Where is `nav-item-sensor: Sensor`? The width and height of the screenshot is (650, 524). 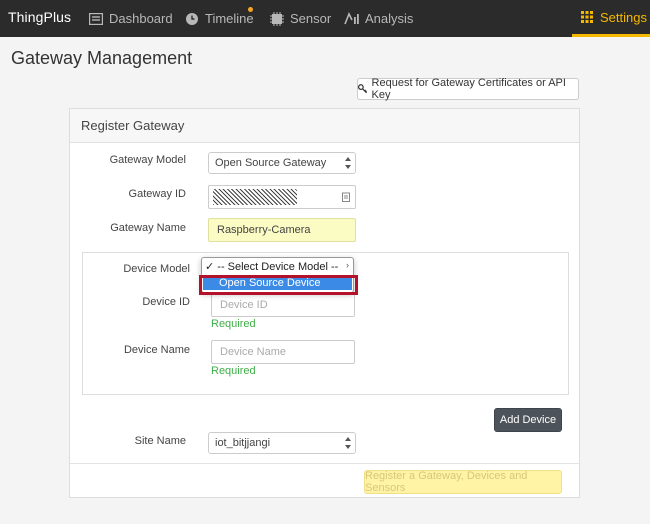 nav-item-sensor: Sensor is located at coordinates (300, 18).